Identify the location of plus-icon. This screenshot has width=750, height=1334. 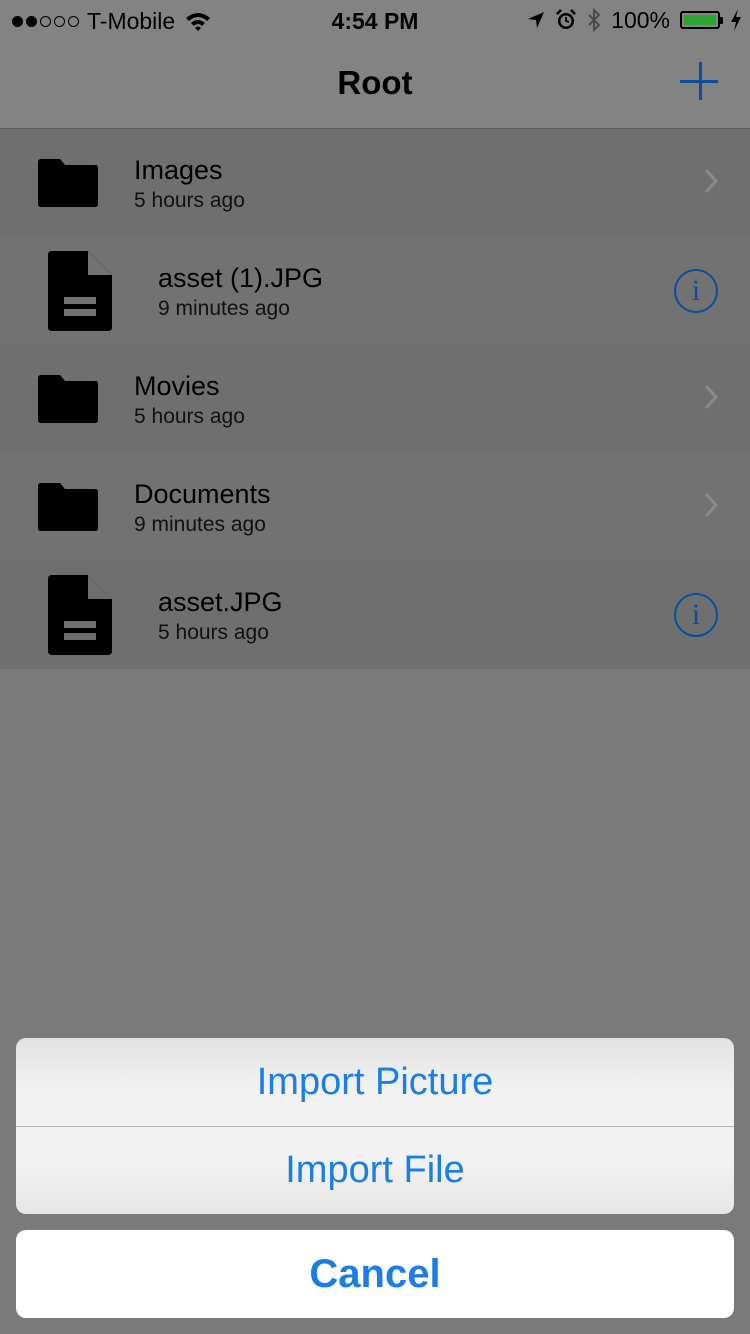
(700, 82).